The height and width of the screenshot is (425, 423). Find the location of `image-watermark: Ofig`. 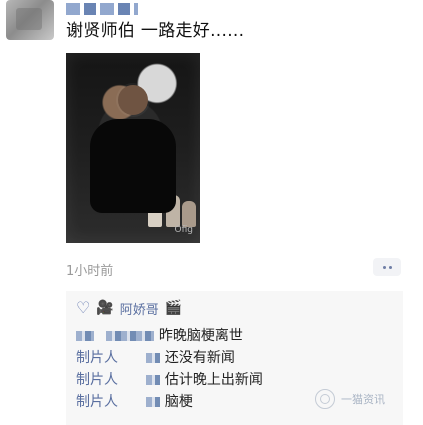

image-watermark: Ofig is located at coordinates (183, 230).